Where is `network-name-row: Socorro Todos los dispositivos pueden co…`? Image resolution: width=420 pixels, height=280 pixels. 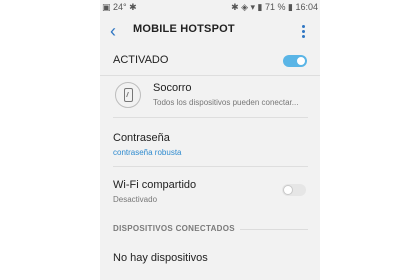
network-name-row: Socorro Todos los dispositivos pueden co… is located at coordinates (210, 96).